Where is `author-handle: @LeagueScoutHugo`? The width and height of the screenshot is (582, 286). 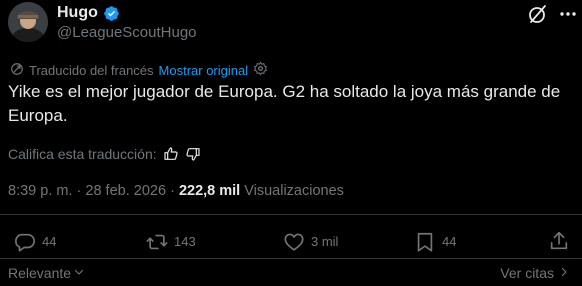
author-handle: @LeagueScoutHugo is located at coordinates (127, 33).